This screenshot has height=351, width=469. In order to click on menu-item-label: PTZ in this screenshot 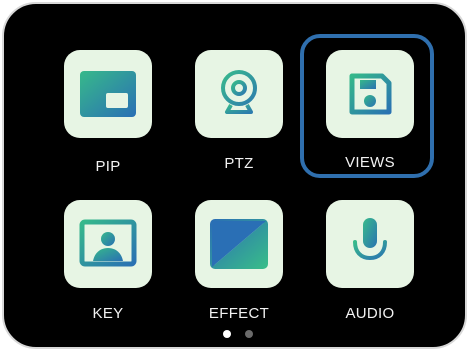, I will do `click(239, 163)`.